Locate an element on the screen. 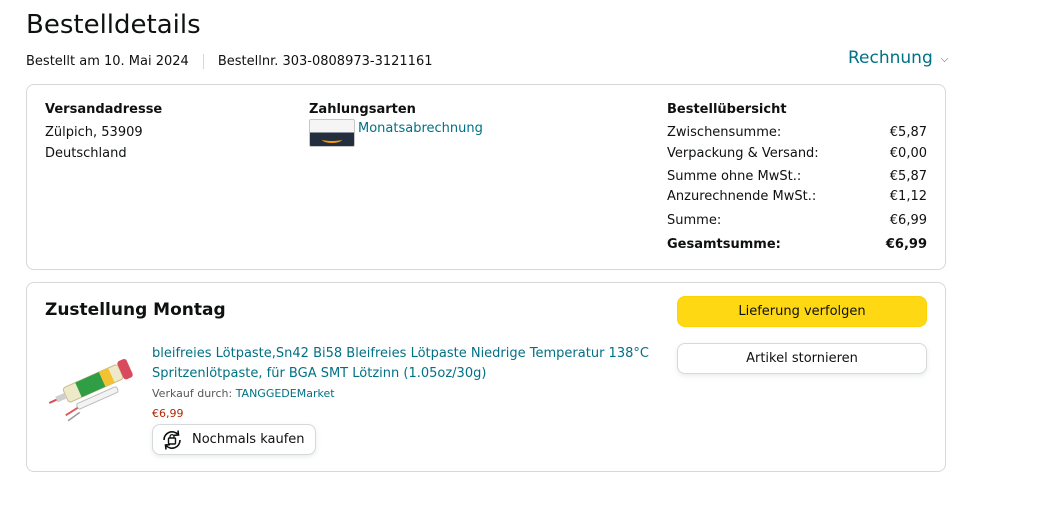 The width and height of the screenshot is (1053, 517). summary-row-shipping: Verpackung & Versand: €0,00 is located at coordinates (797, 153).